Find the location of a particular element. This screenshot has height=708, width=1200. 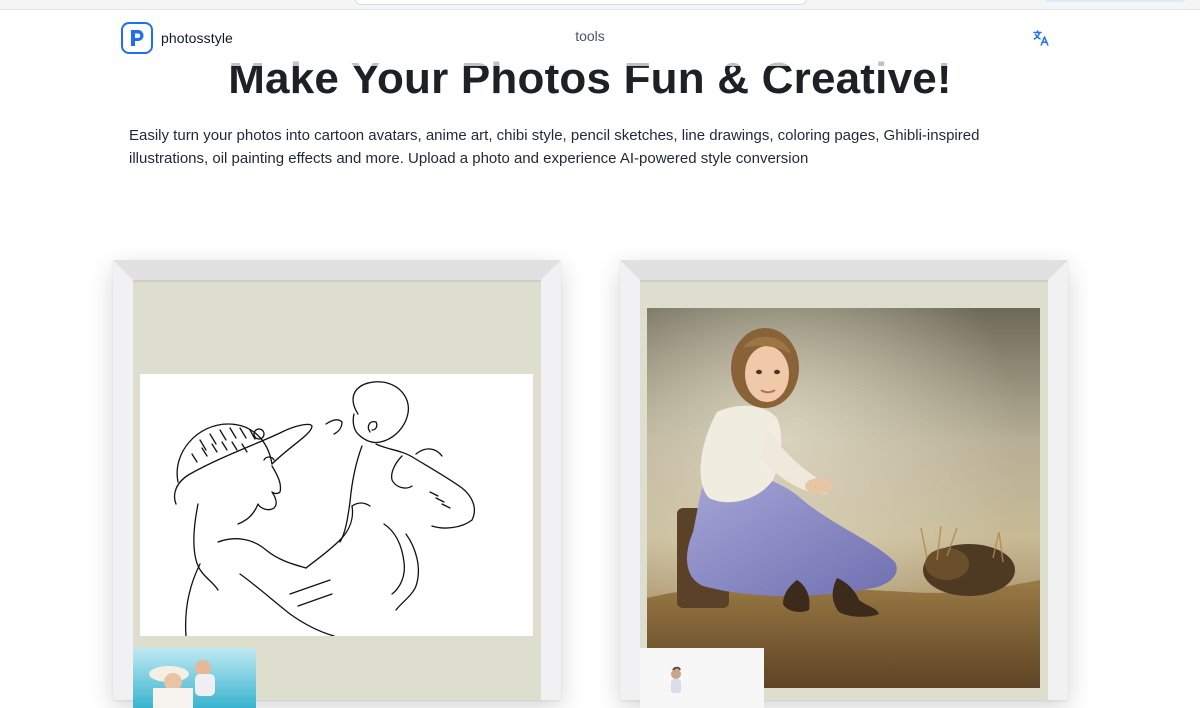

line-drawing-artwork is located at coordinates (336, 505).